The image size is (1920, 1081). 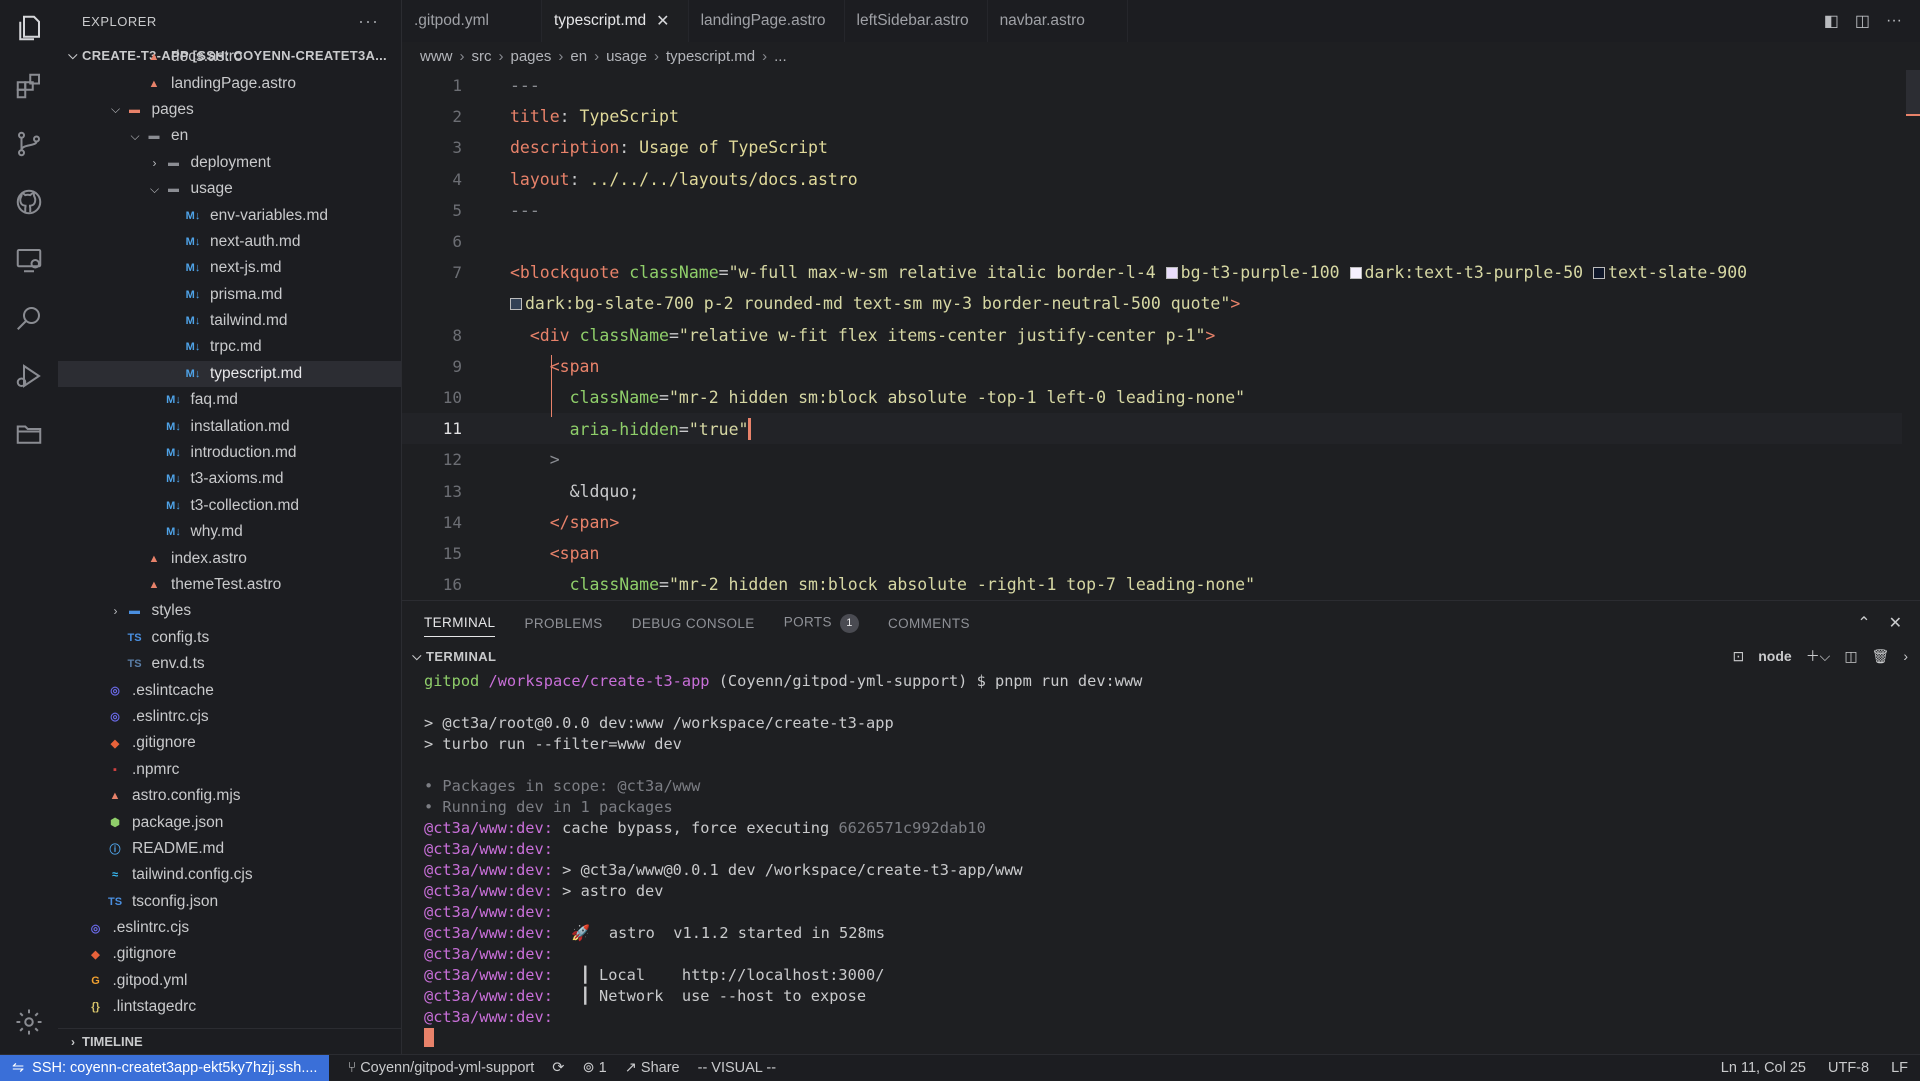 What do you see at coordinates (1152, 116) in the screenshot?
I see `code-line: 2 title: TypeScript` at bounding box center [1152, 116].